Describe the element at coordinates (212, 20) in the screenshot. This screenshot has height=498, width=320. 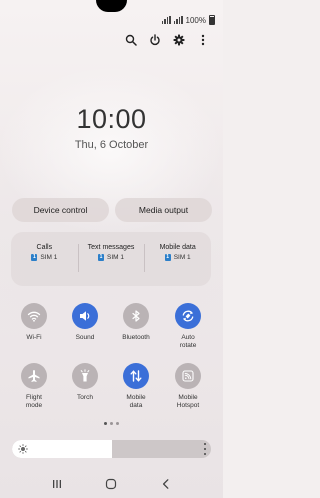
I see `battery-icon` at that location.